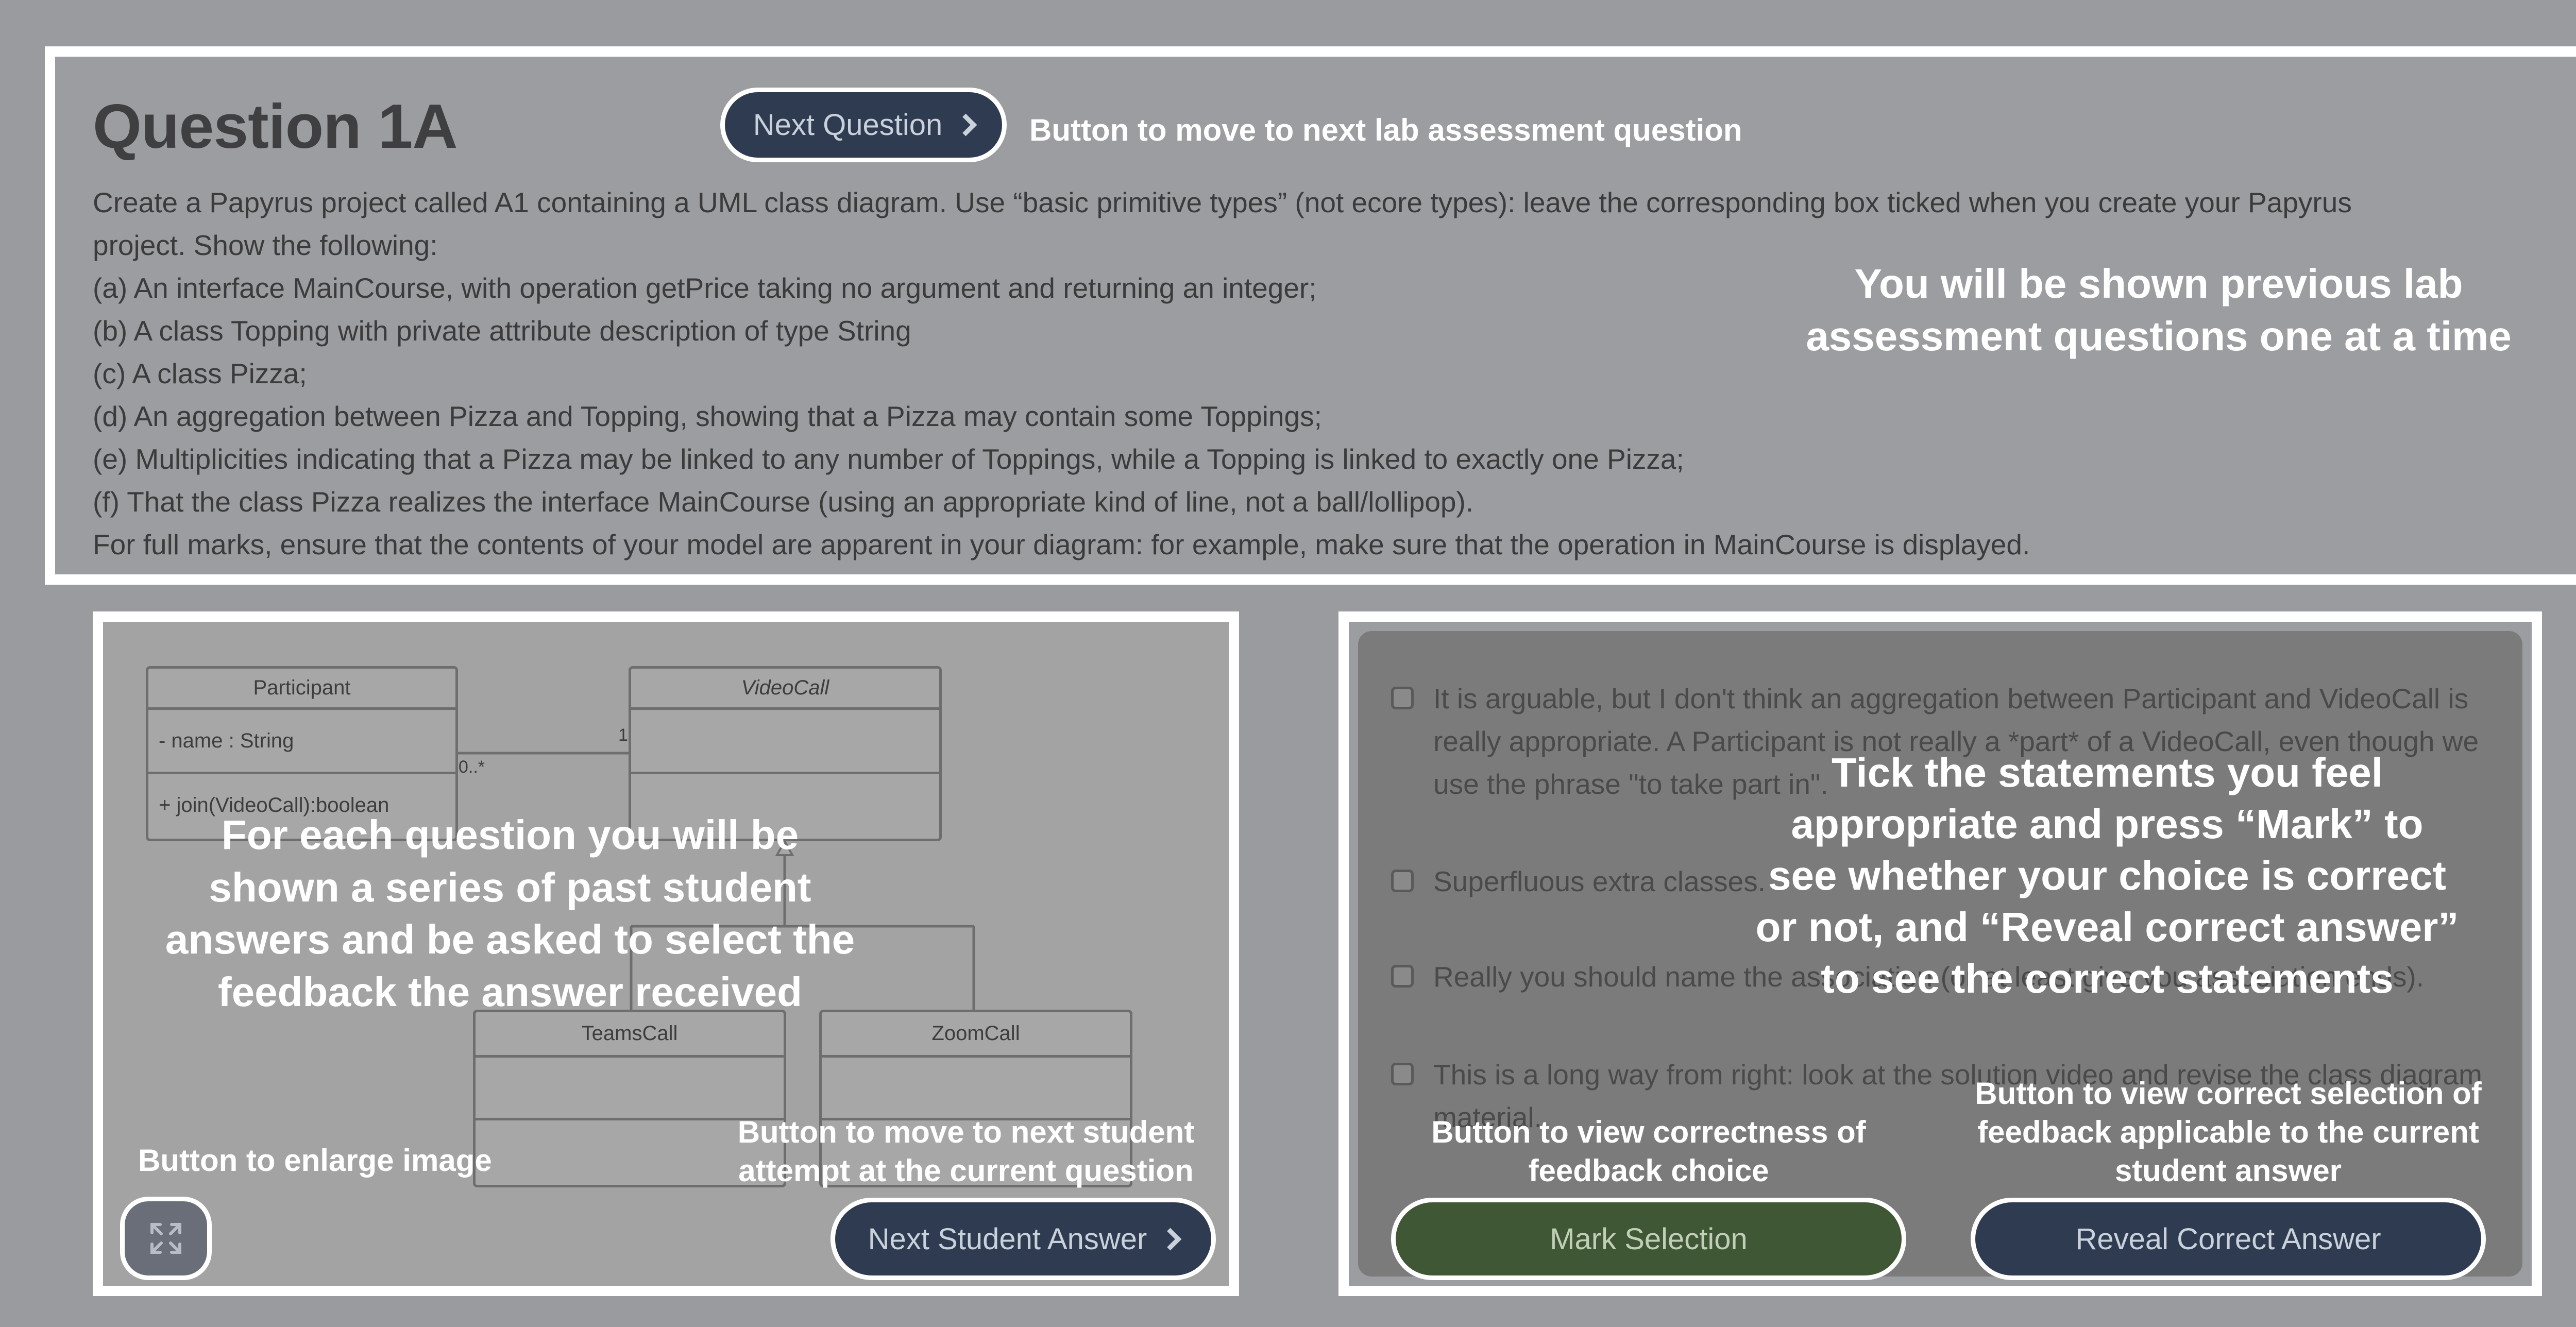 The height and width of the screenshot is (1327, 2576). Describe the element at coordinates (966, 1170) in the screenshot. I see `annotation-line: attempt at the current question` at that location.